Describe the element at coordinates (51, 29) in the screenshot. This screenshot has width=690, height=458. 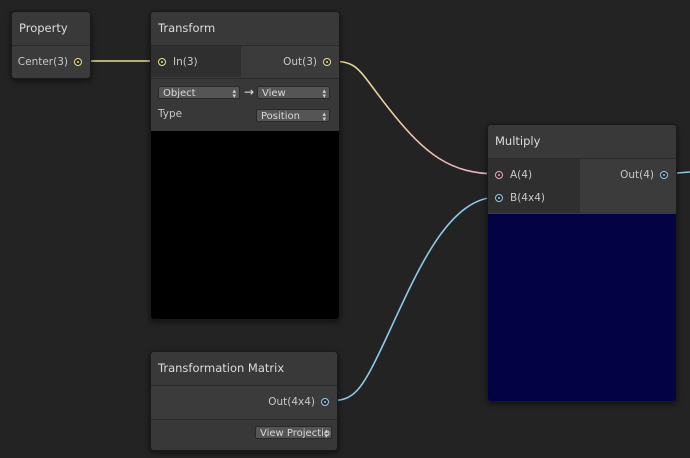
I see `property-node-title: Property` at that location.